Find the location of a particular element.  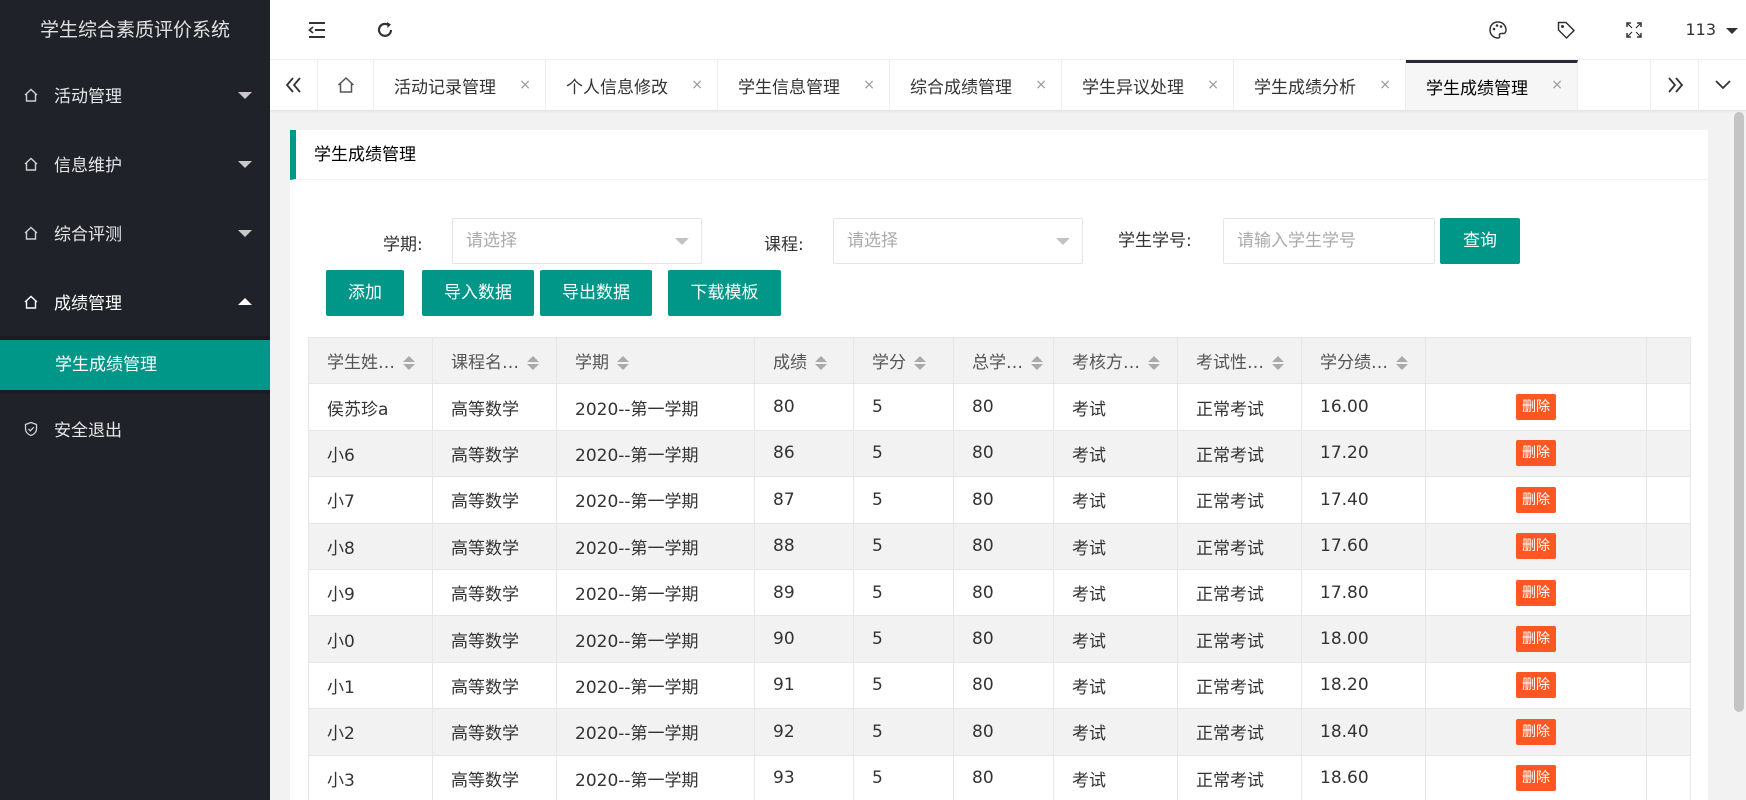

grades-submenu: 学生成绩管理 is located at coordinates (135, 365).